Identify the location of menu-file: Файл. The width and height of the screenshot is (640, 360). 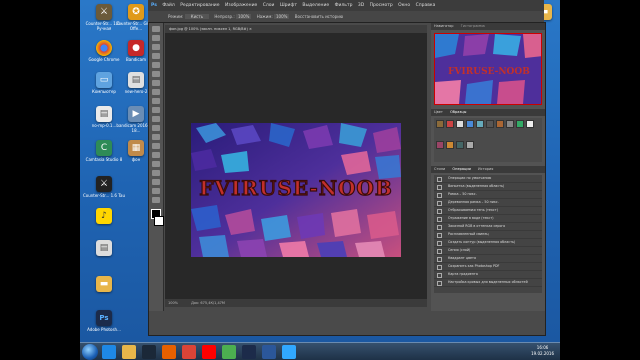
(168, 5).